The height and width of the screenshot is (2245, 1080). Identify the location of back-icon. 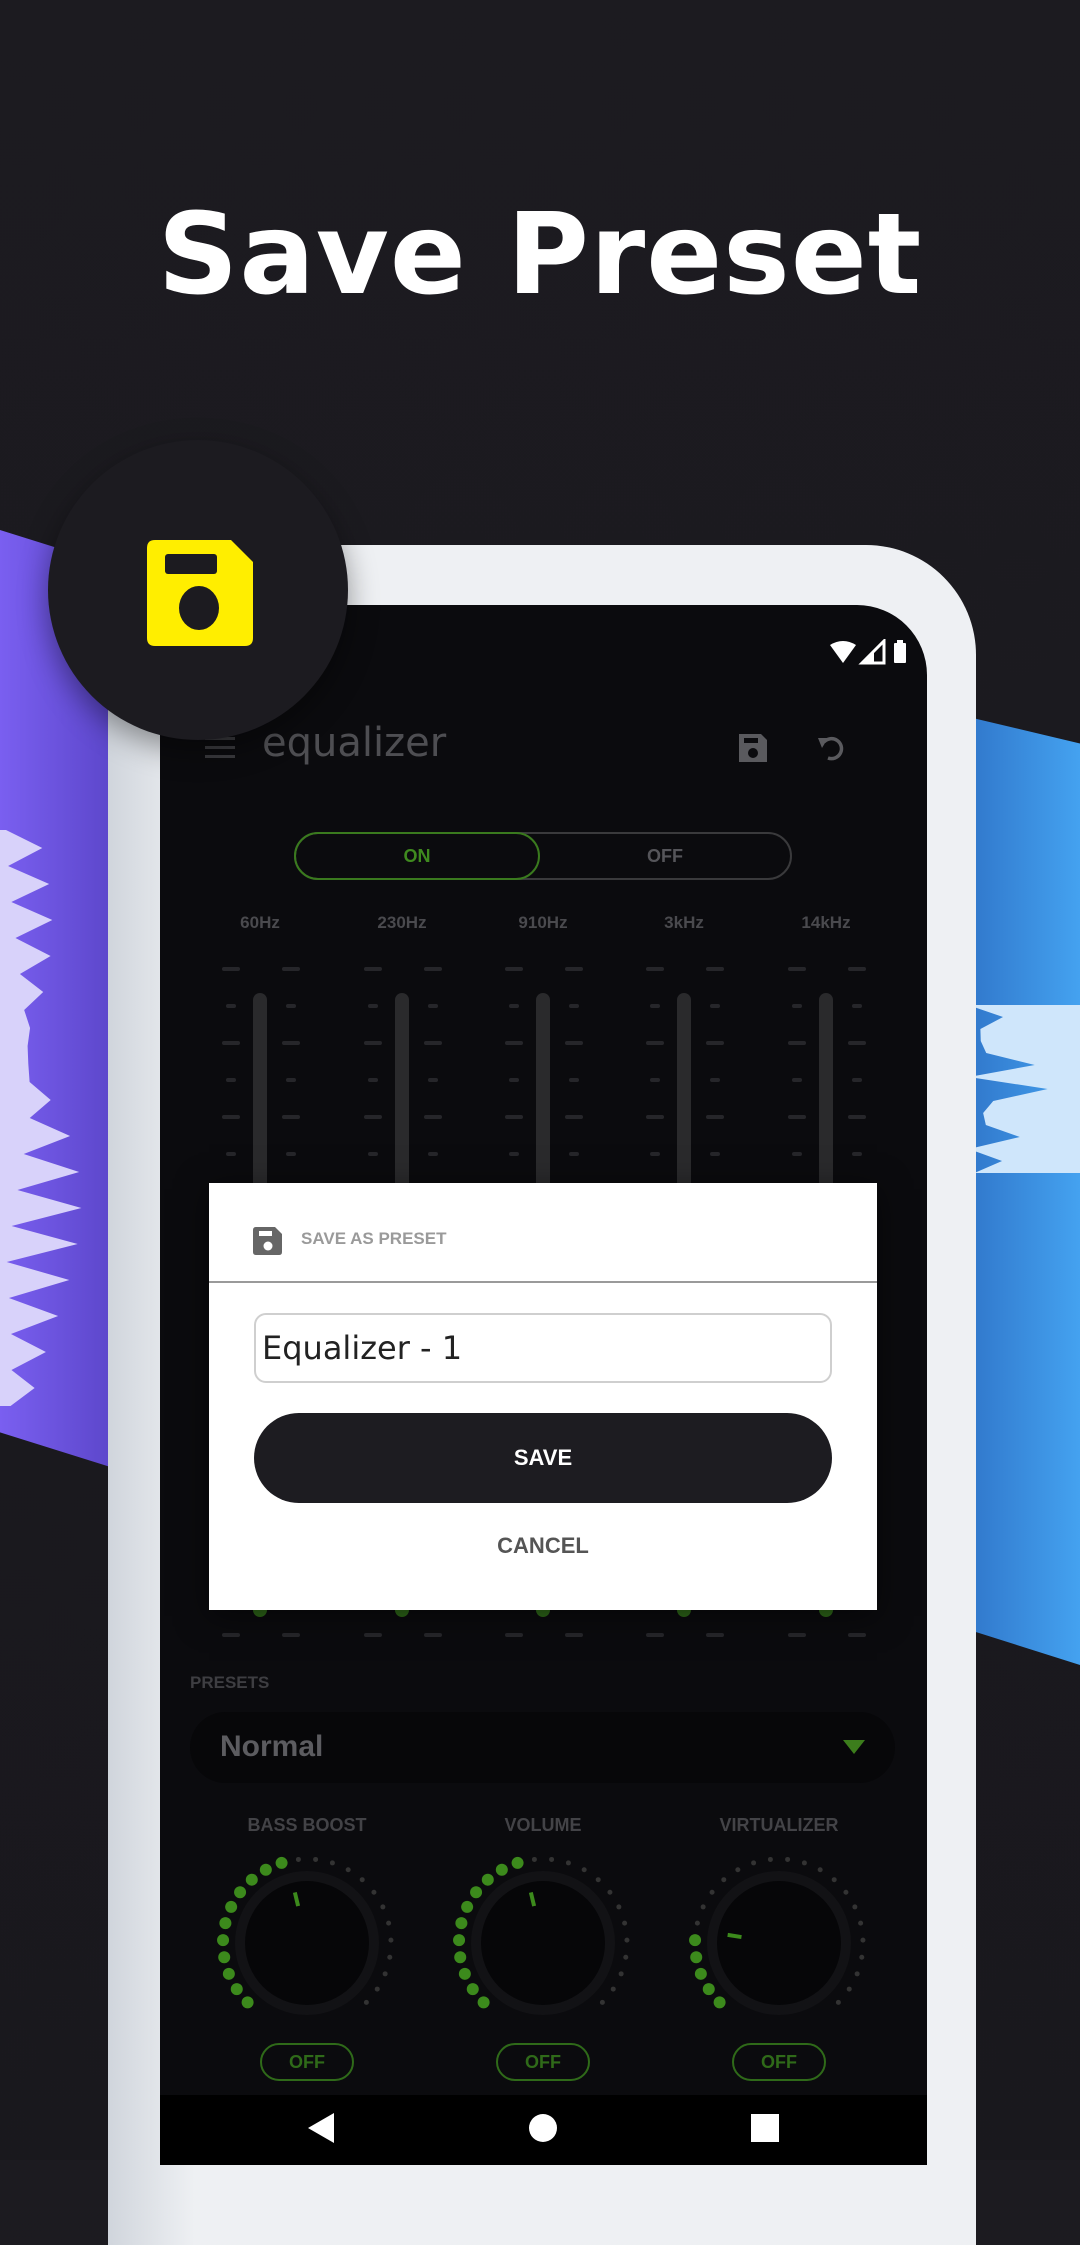
(321, 2128).